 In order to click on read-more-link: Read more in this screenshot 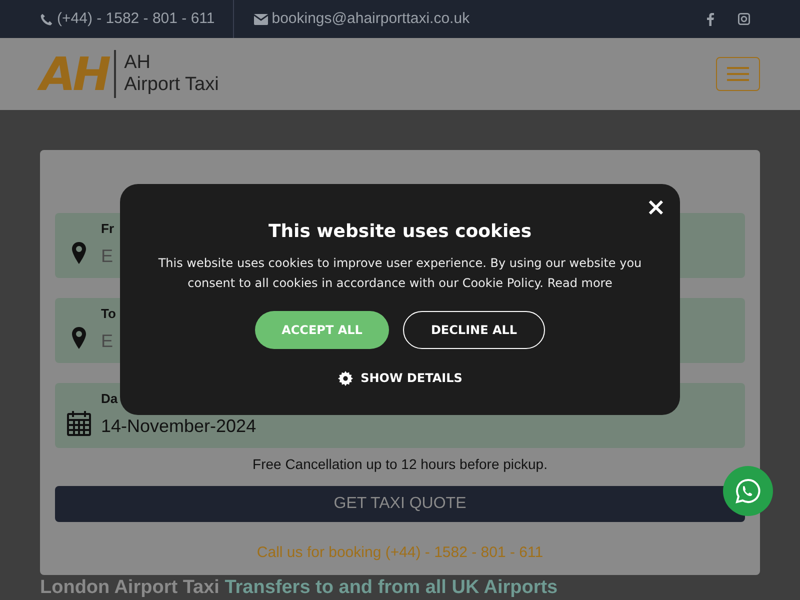, I will do `click(579, 283)`.